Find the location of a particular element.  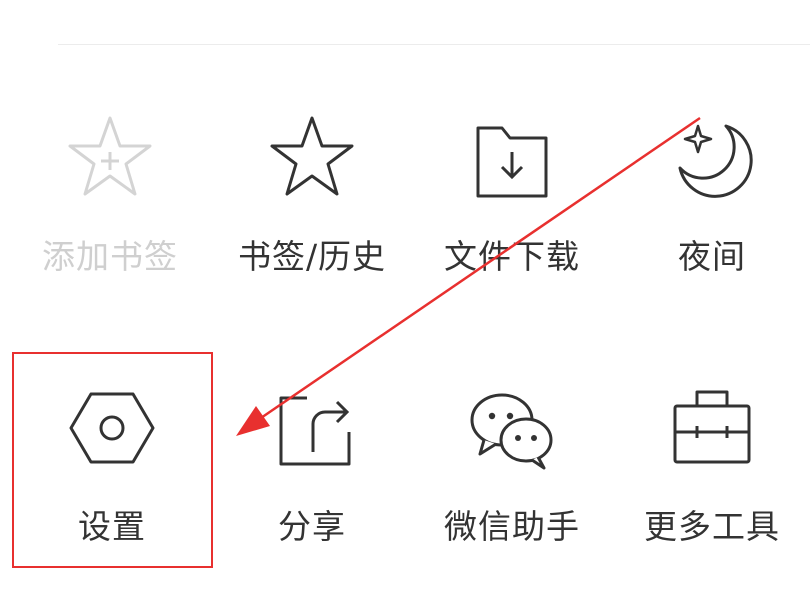

moon-icon is located at coordinates (715, 161).